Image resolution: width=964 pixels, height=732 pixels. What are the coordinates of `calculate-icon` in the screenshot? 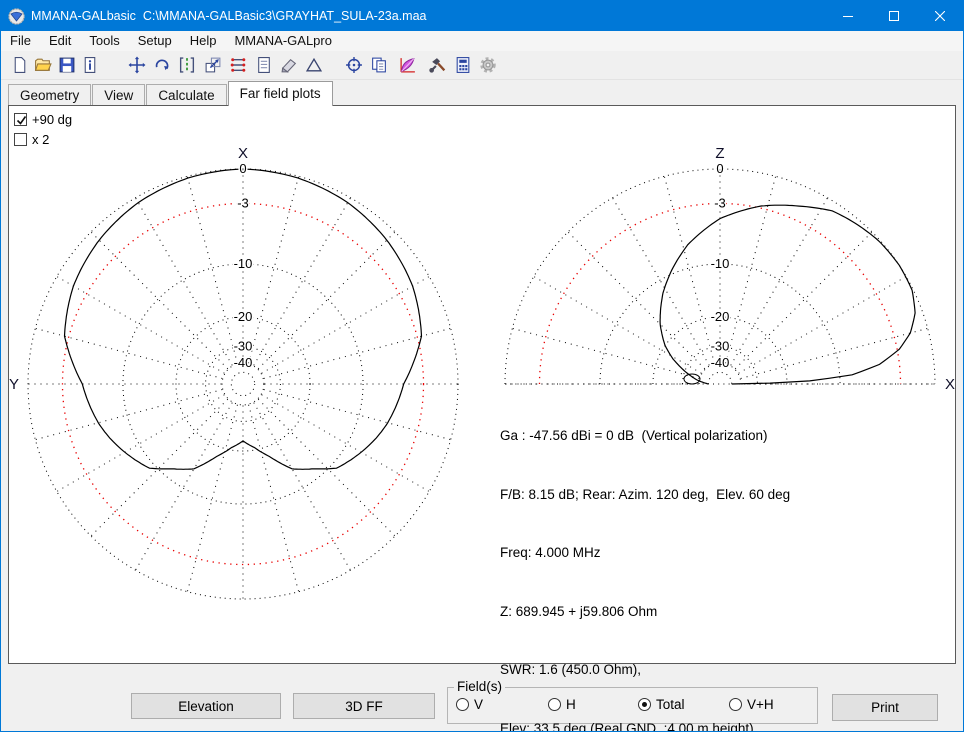 It's located at (463, 65).